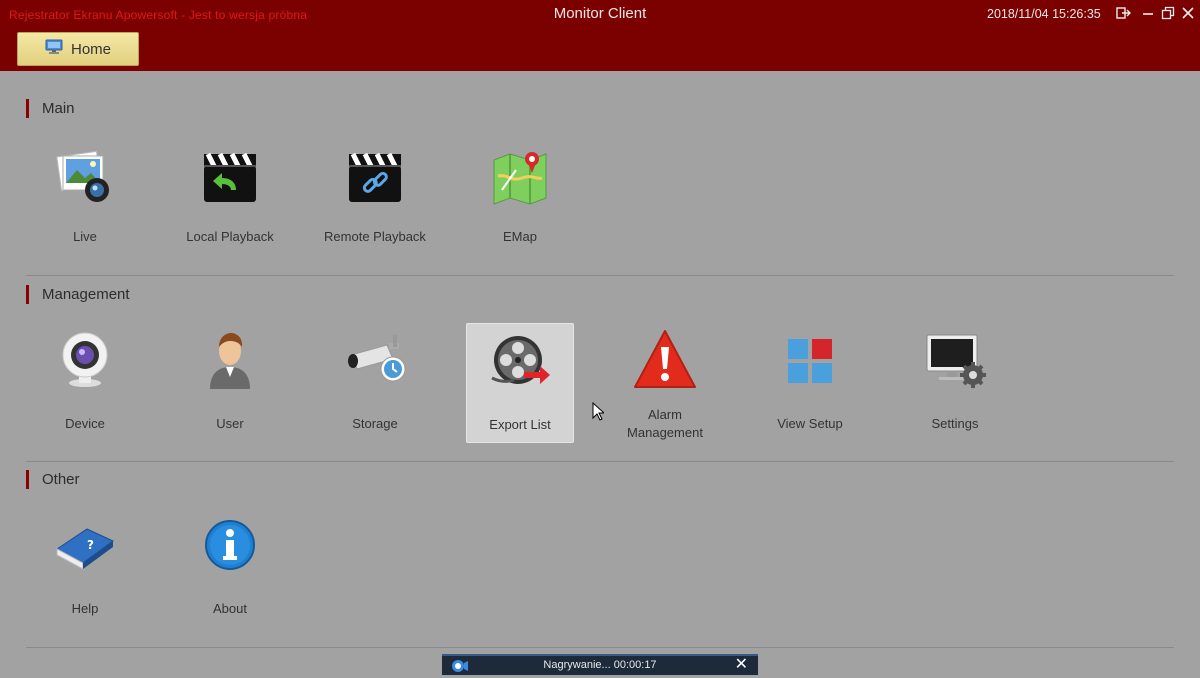 The width and height of the screenshot is (1200, 678). What do you see at coordinates (230, 236) in the screenshot?
I see `tile-label: Local Playback` at bounding box center [230, 236].